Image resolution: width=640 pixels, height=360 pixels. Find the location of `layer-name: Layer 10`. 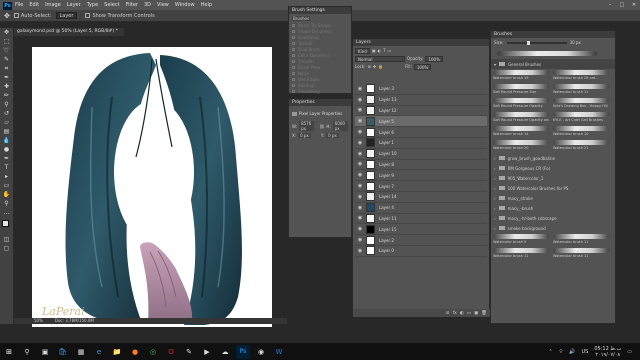

layer-name: Layer 10 is located at coordinates (388, 153).